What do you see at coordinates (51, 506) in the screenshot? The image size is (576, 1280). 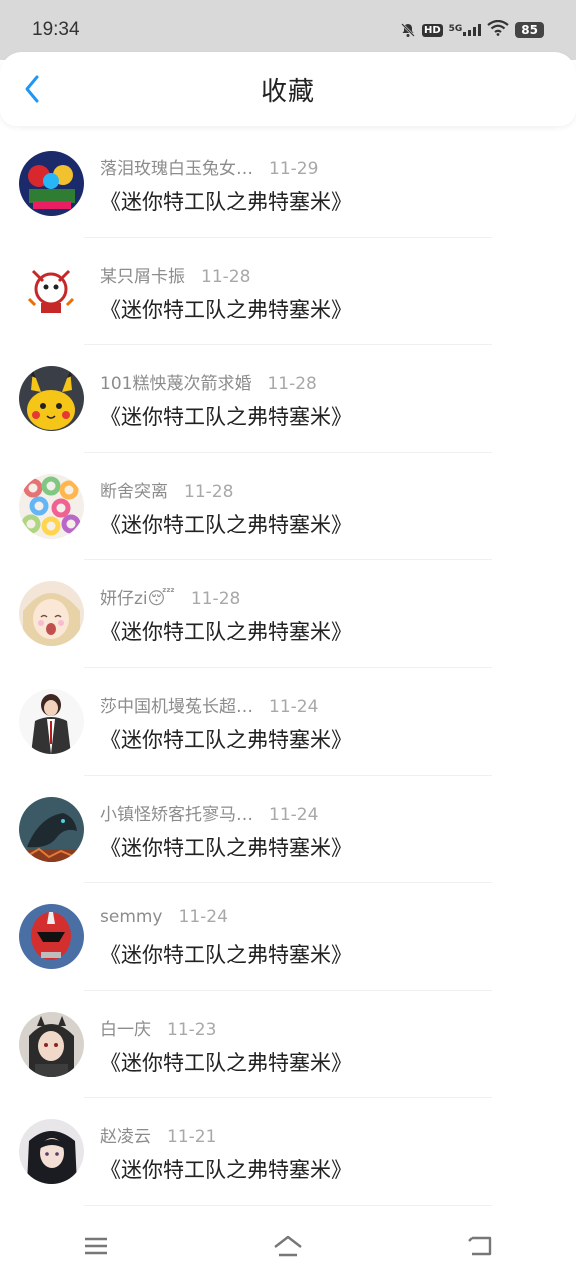 I see `donuts-avatar` at bounding box center [51, 506].